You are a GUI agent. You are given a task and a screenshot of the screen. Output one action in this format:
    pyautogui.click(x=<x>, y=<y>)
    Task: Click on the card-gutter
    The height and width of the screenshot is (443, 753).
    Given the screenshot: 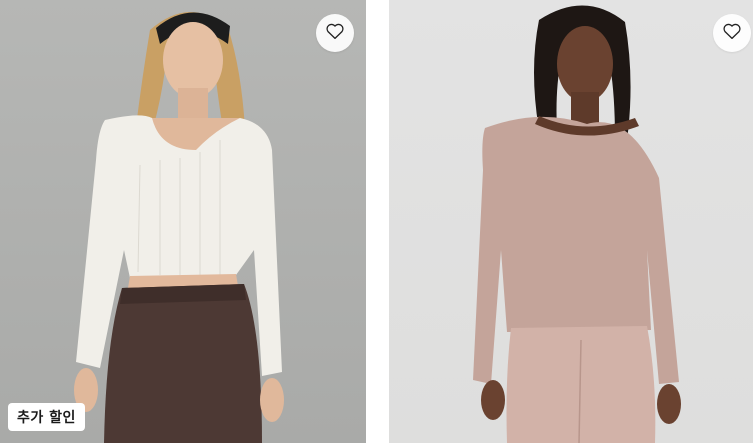 What is the action you would take?
    pyautogui.click(x=377, y=221)
    